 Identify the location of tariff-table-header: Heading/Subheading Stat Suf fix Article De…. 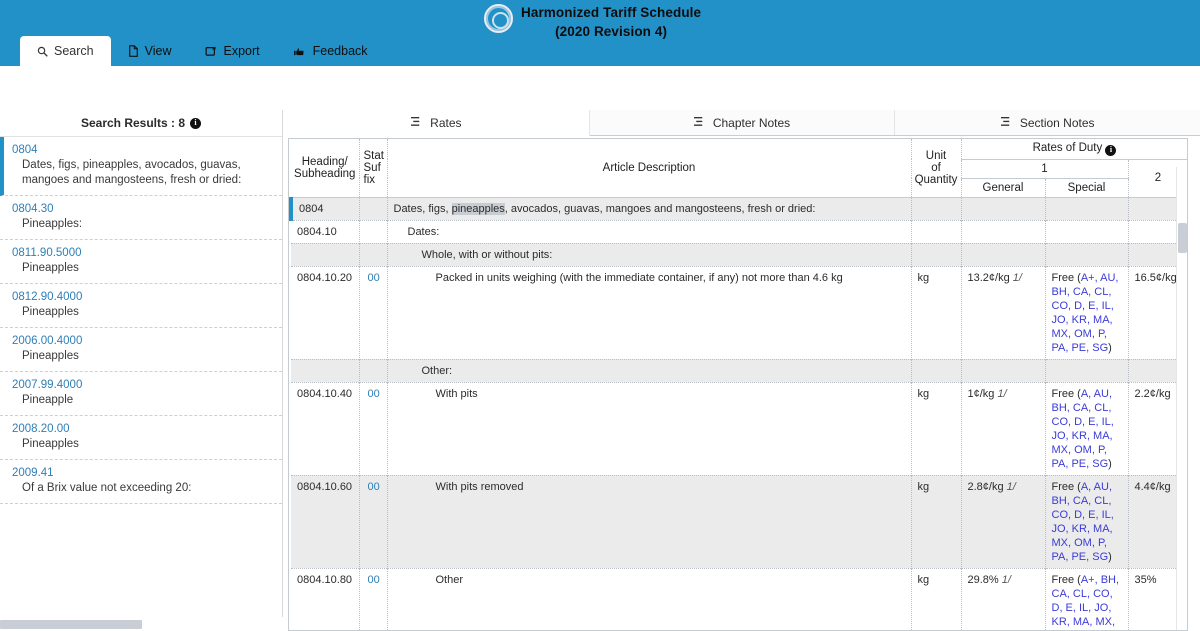
(739, 168).